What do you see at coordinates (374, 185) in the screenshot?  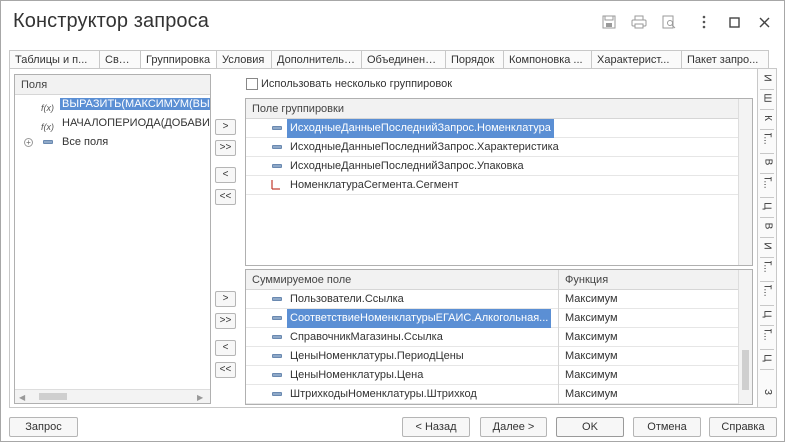 I see `grouping-field-cell: НоменклатураСегмента.Сегмент` at bounding box center [374, 185].